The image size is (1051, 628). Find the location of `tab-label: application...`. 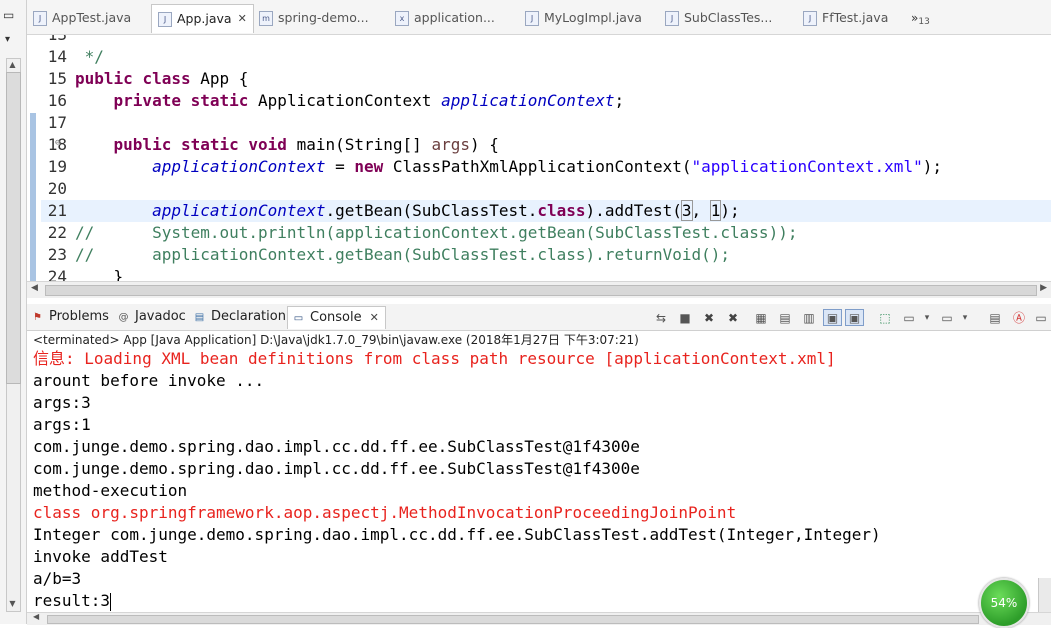

tab-label: application... is located at coordinates (454, 17).